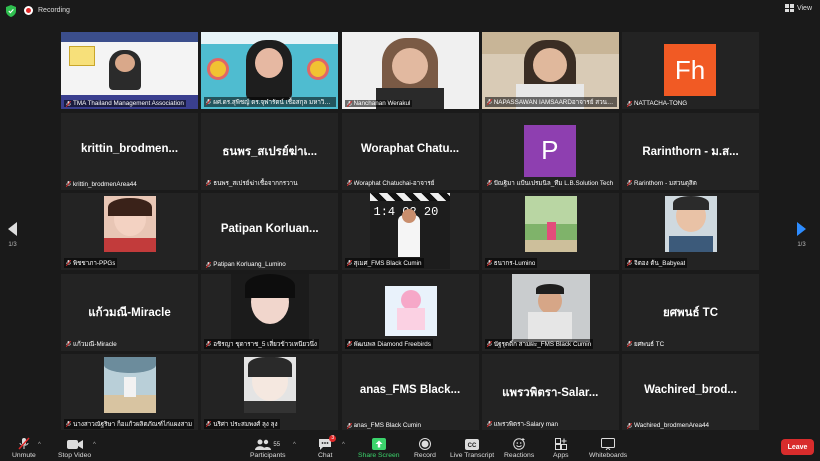 This screenshot has width=820, height=461. Describe the element at coordinates (91, 344) in the screenshot. I see `participant-name-label: แก้วมณี-Miracle` at that location.